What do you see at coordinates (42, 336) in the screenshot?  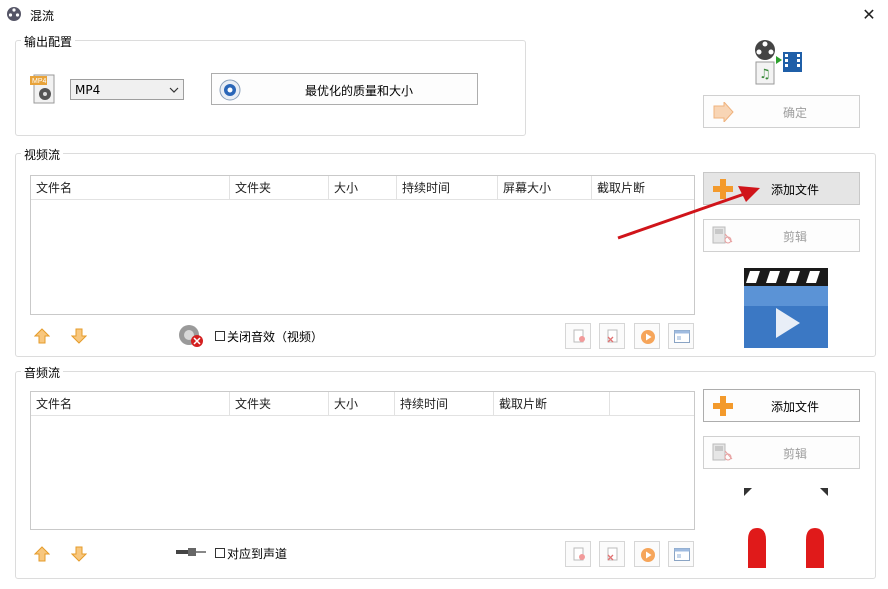 I see `move-up-icon` at bounding box center [42, 336].